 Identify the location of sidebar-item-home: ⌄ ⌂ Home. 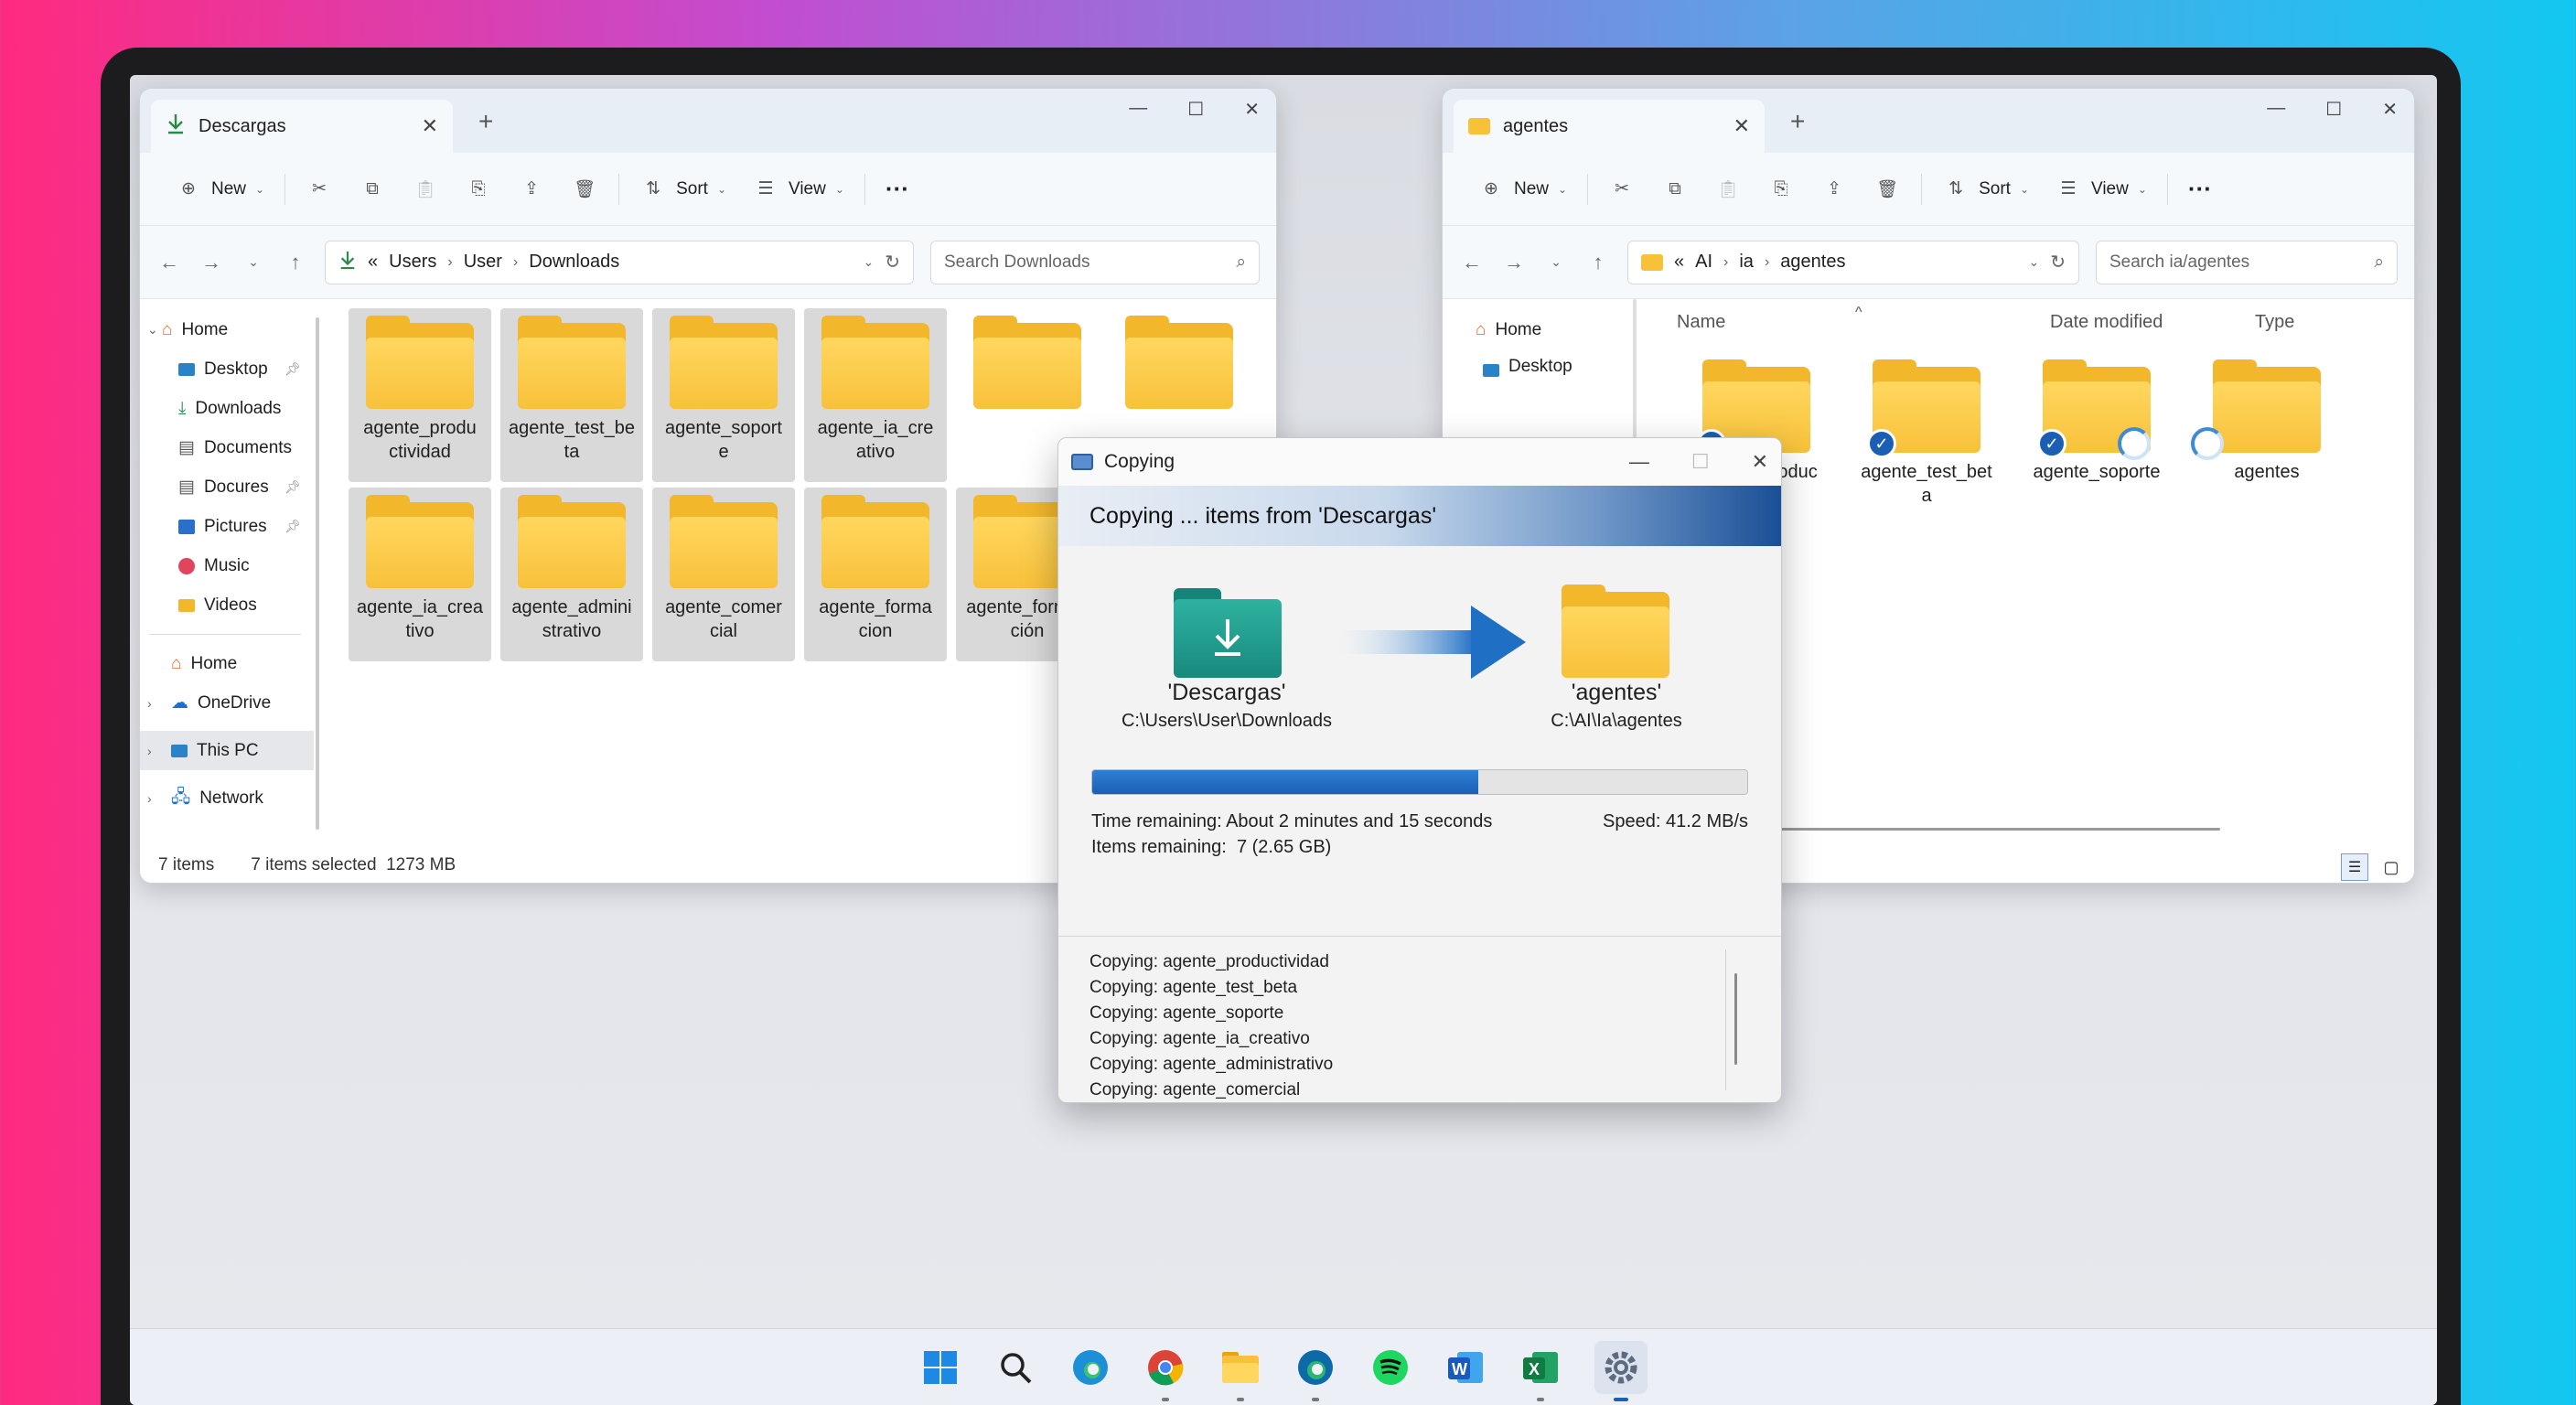
(227, 329).